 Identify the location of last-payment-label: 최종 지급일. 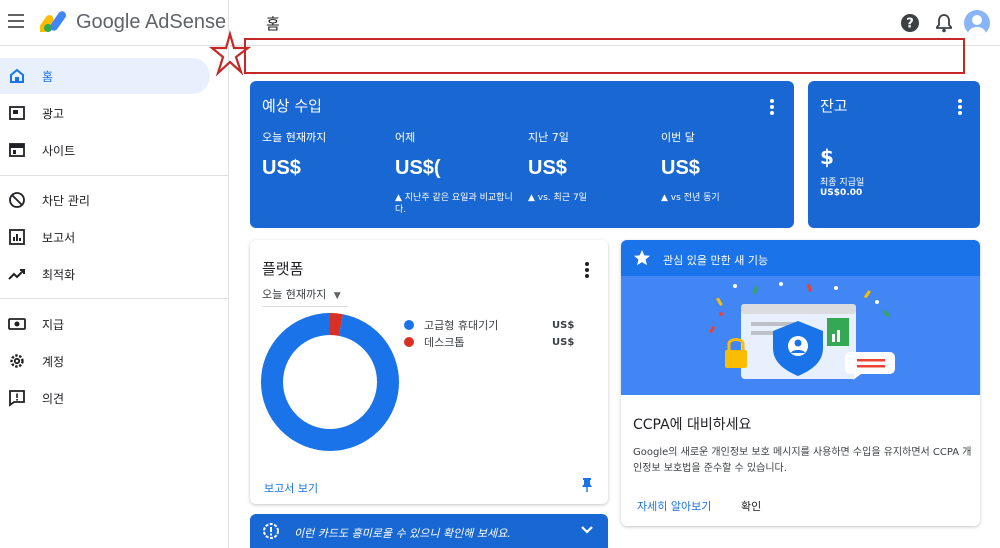
(842, 183).